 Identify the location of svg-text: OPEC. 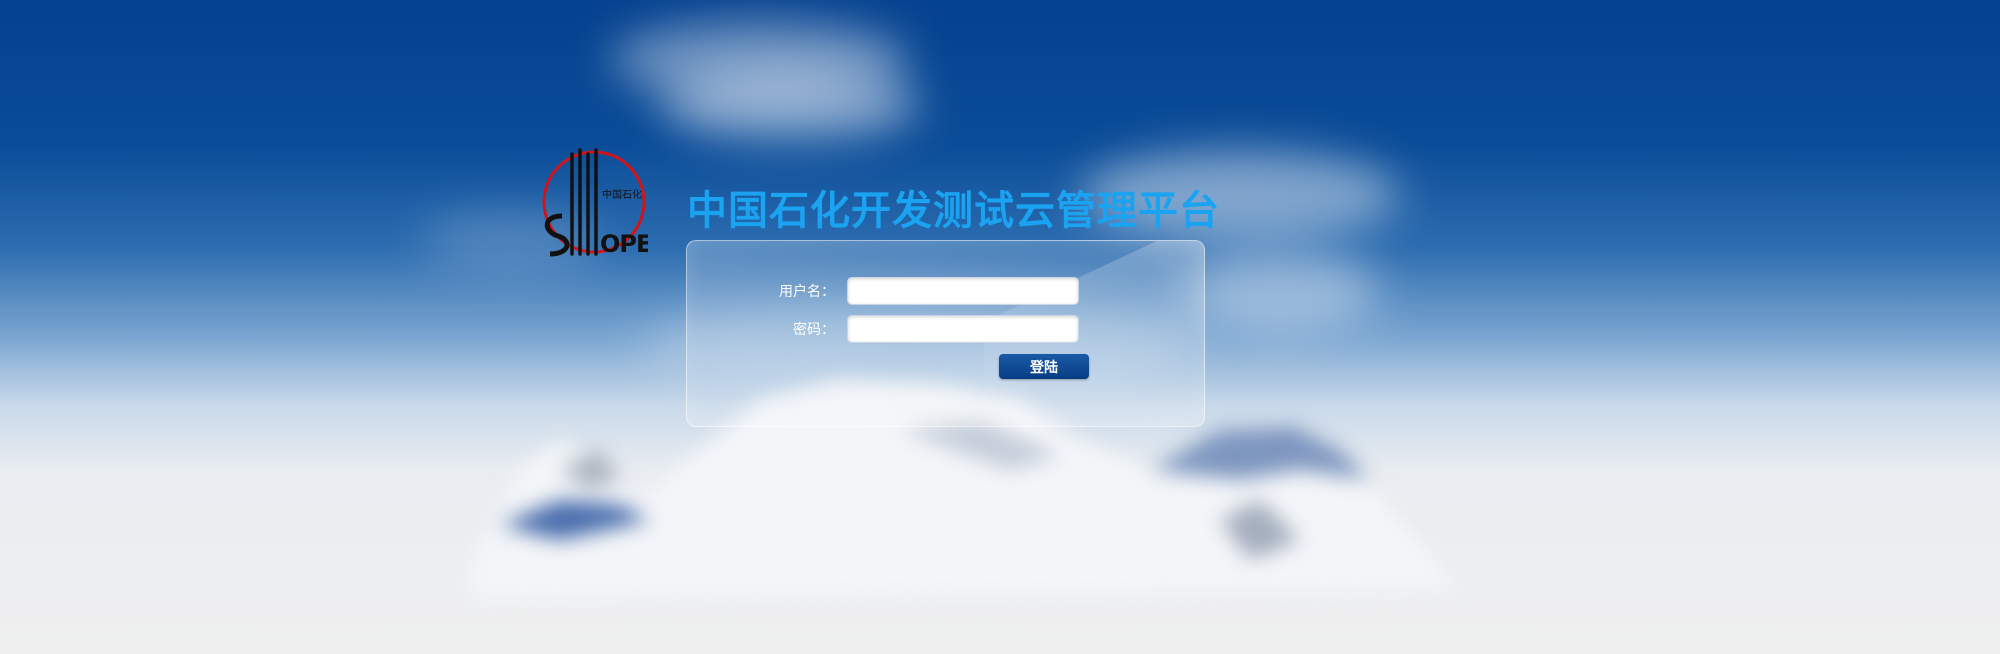
(624, 244).